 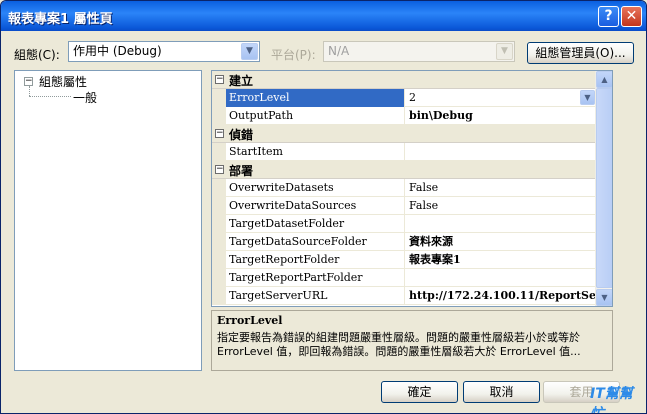 I want to click on scroll-up-icon: ▲, so click(x=604, y=79).